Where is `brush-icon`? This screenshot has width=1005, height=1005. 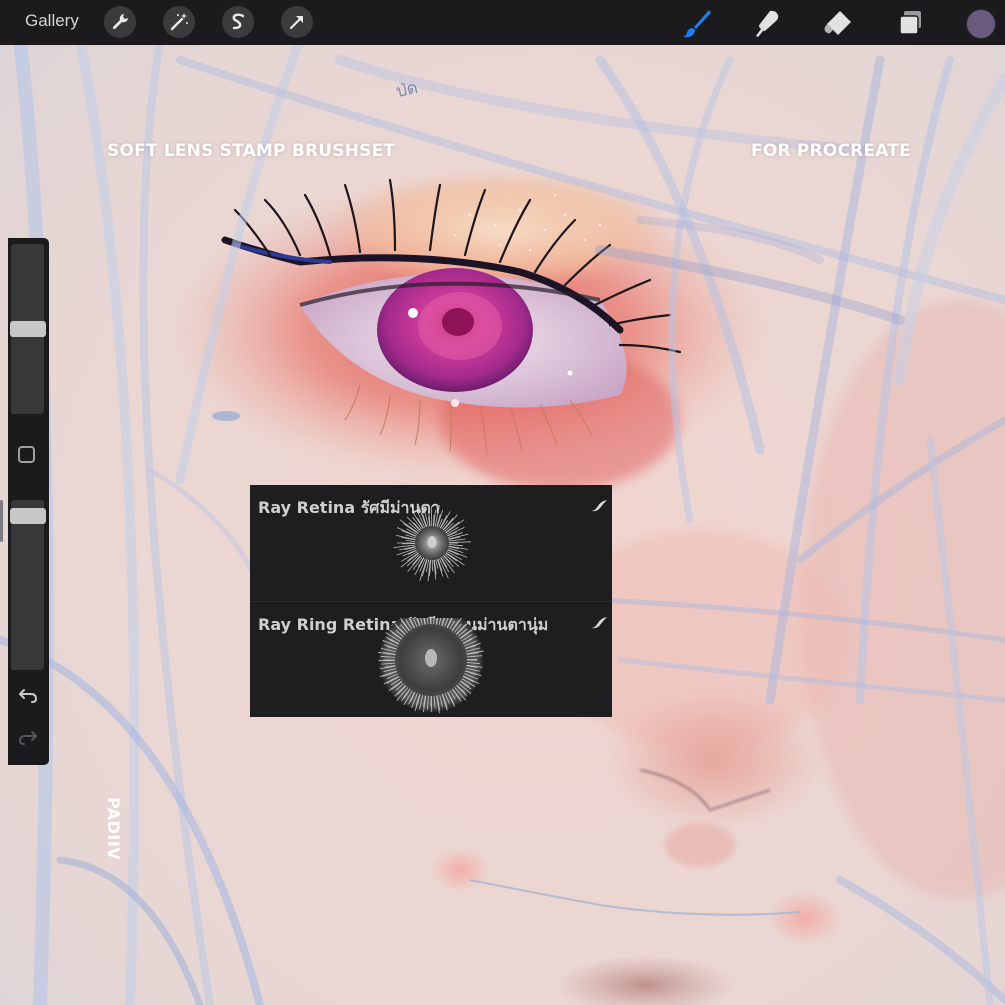
brush-icon is located at coordinates (697, 24).